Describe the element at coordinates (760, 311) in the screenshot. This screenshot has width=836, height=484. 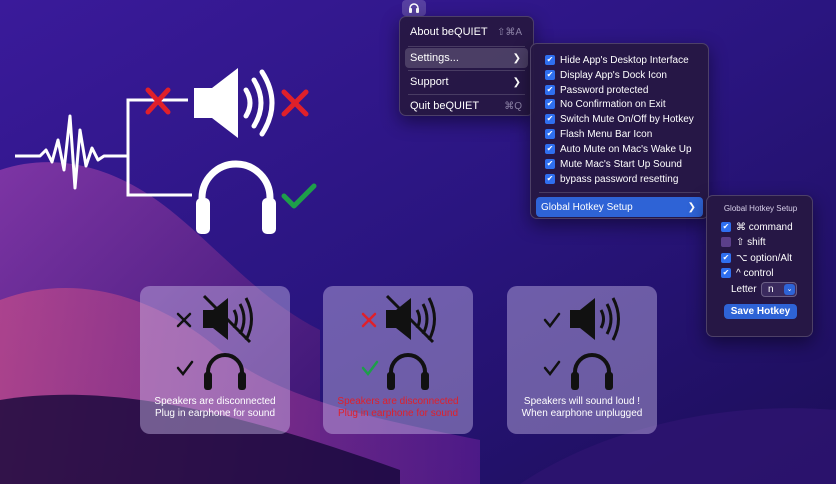
I see `save-hotkey-button: Save Hotkey` at that location.